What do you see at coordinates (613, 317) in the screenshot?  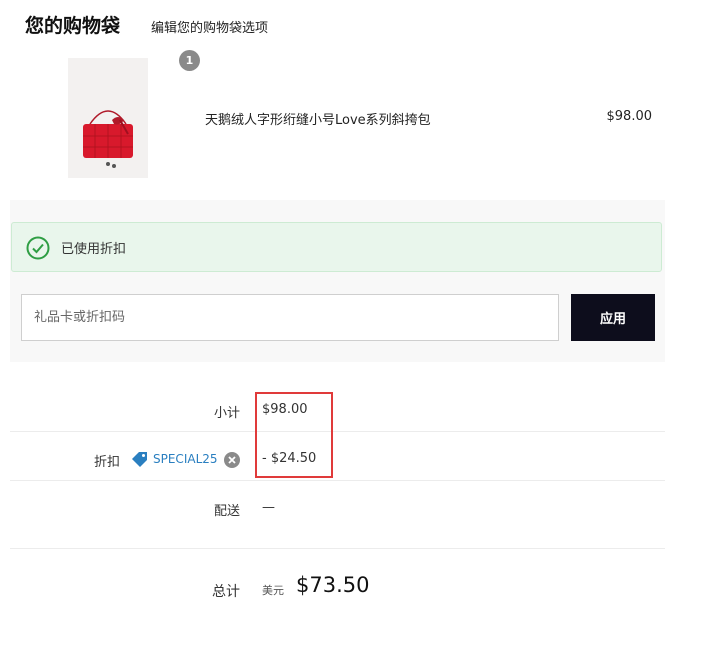 I see `apply-button: 应用` at bounding box center [613, 317].